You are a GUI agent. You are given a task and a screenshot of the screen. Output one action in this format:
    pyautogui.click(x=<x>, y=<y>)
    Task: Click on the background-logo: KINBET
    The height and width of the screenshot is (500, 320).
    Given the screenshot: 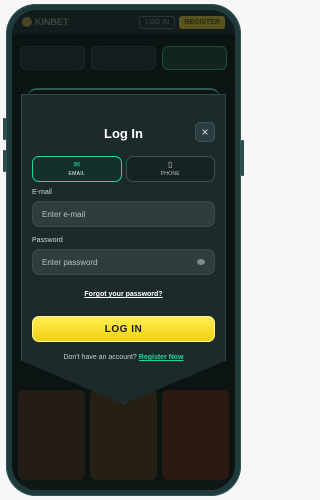 What is the action you would take?
    pyautogui.click(x=45, y=22)
    